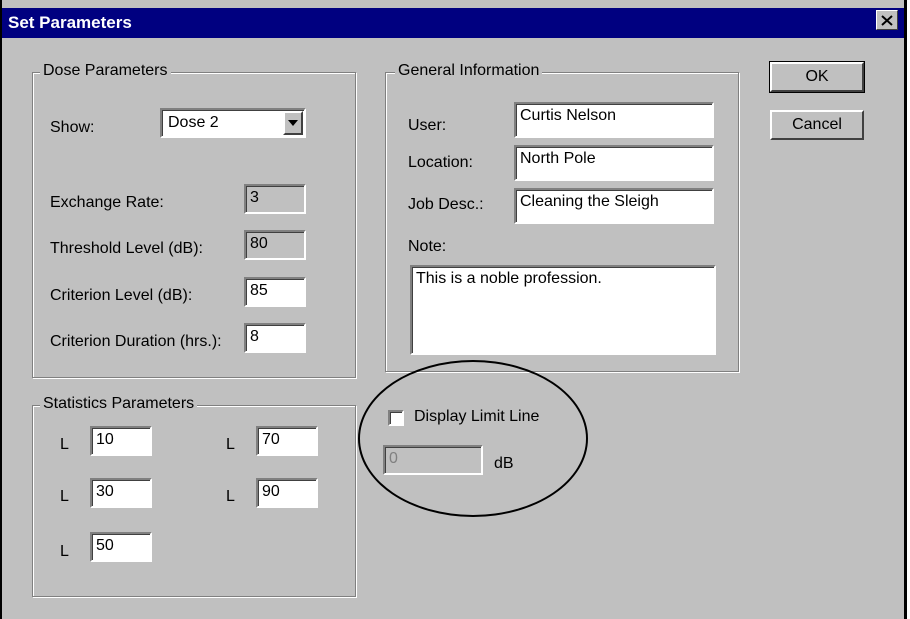  What do you see at coordinates (275, 199) in the screenshot?
I see `exchange-rate-field: 3` at bounding box center [275, 199].